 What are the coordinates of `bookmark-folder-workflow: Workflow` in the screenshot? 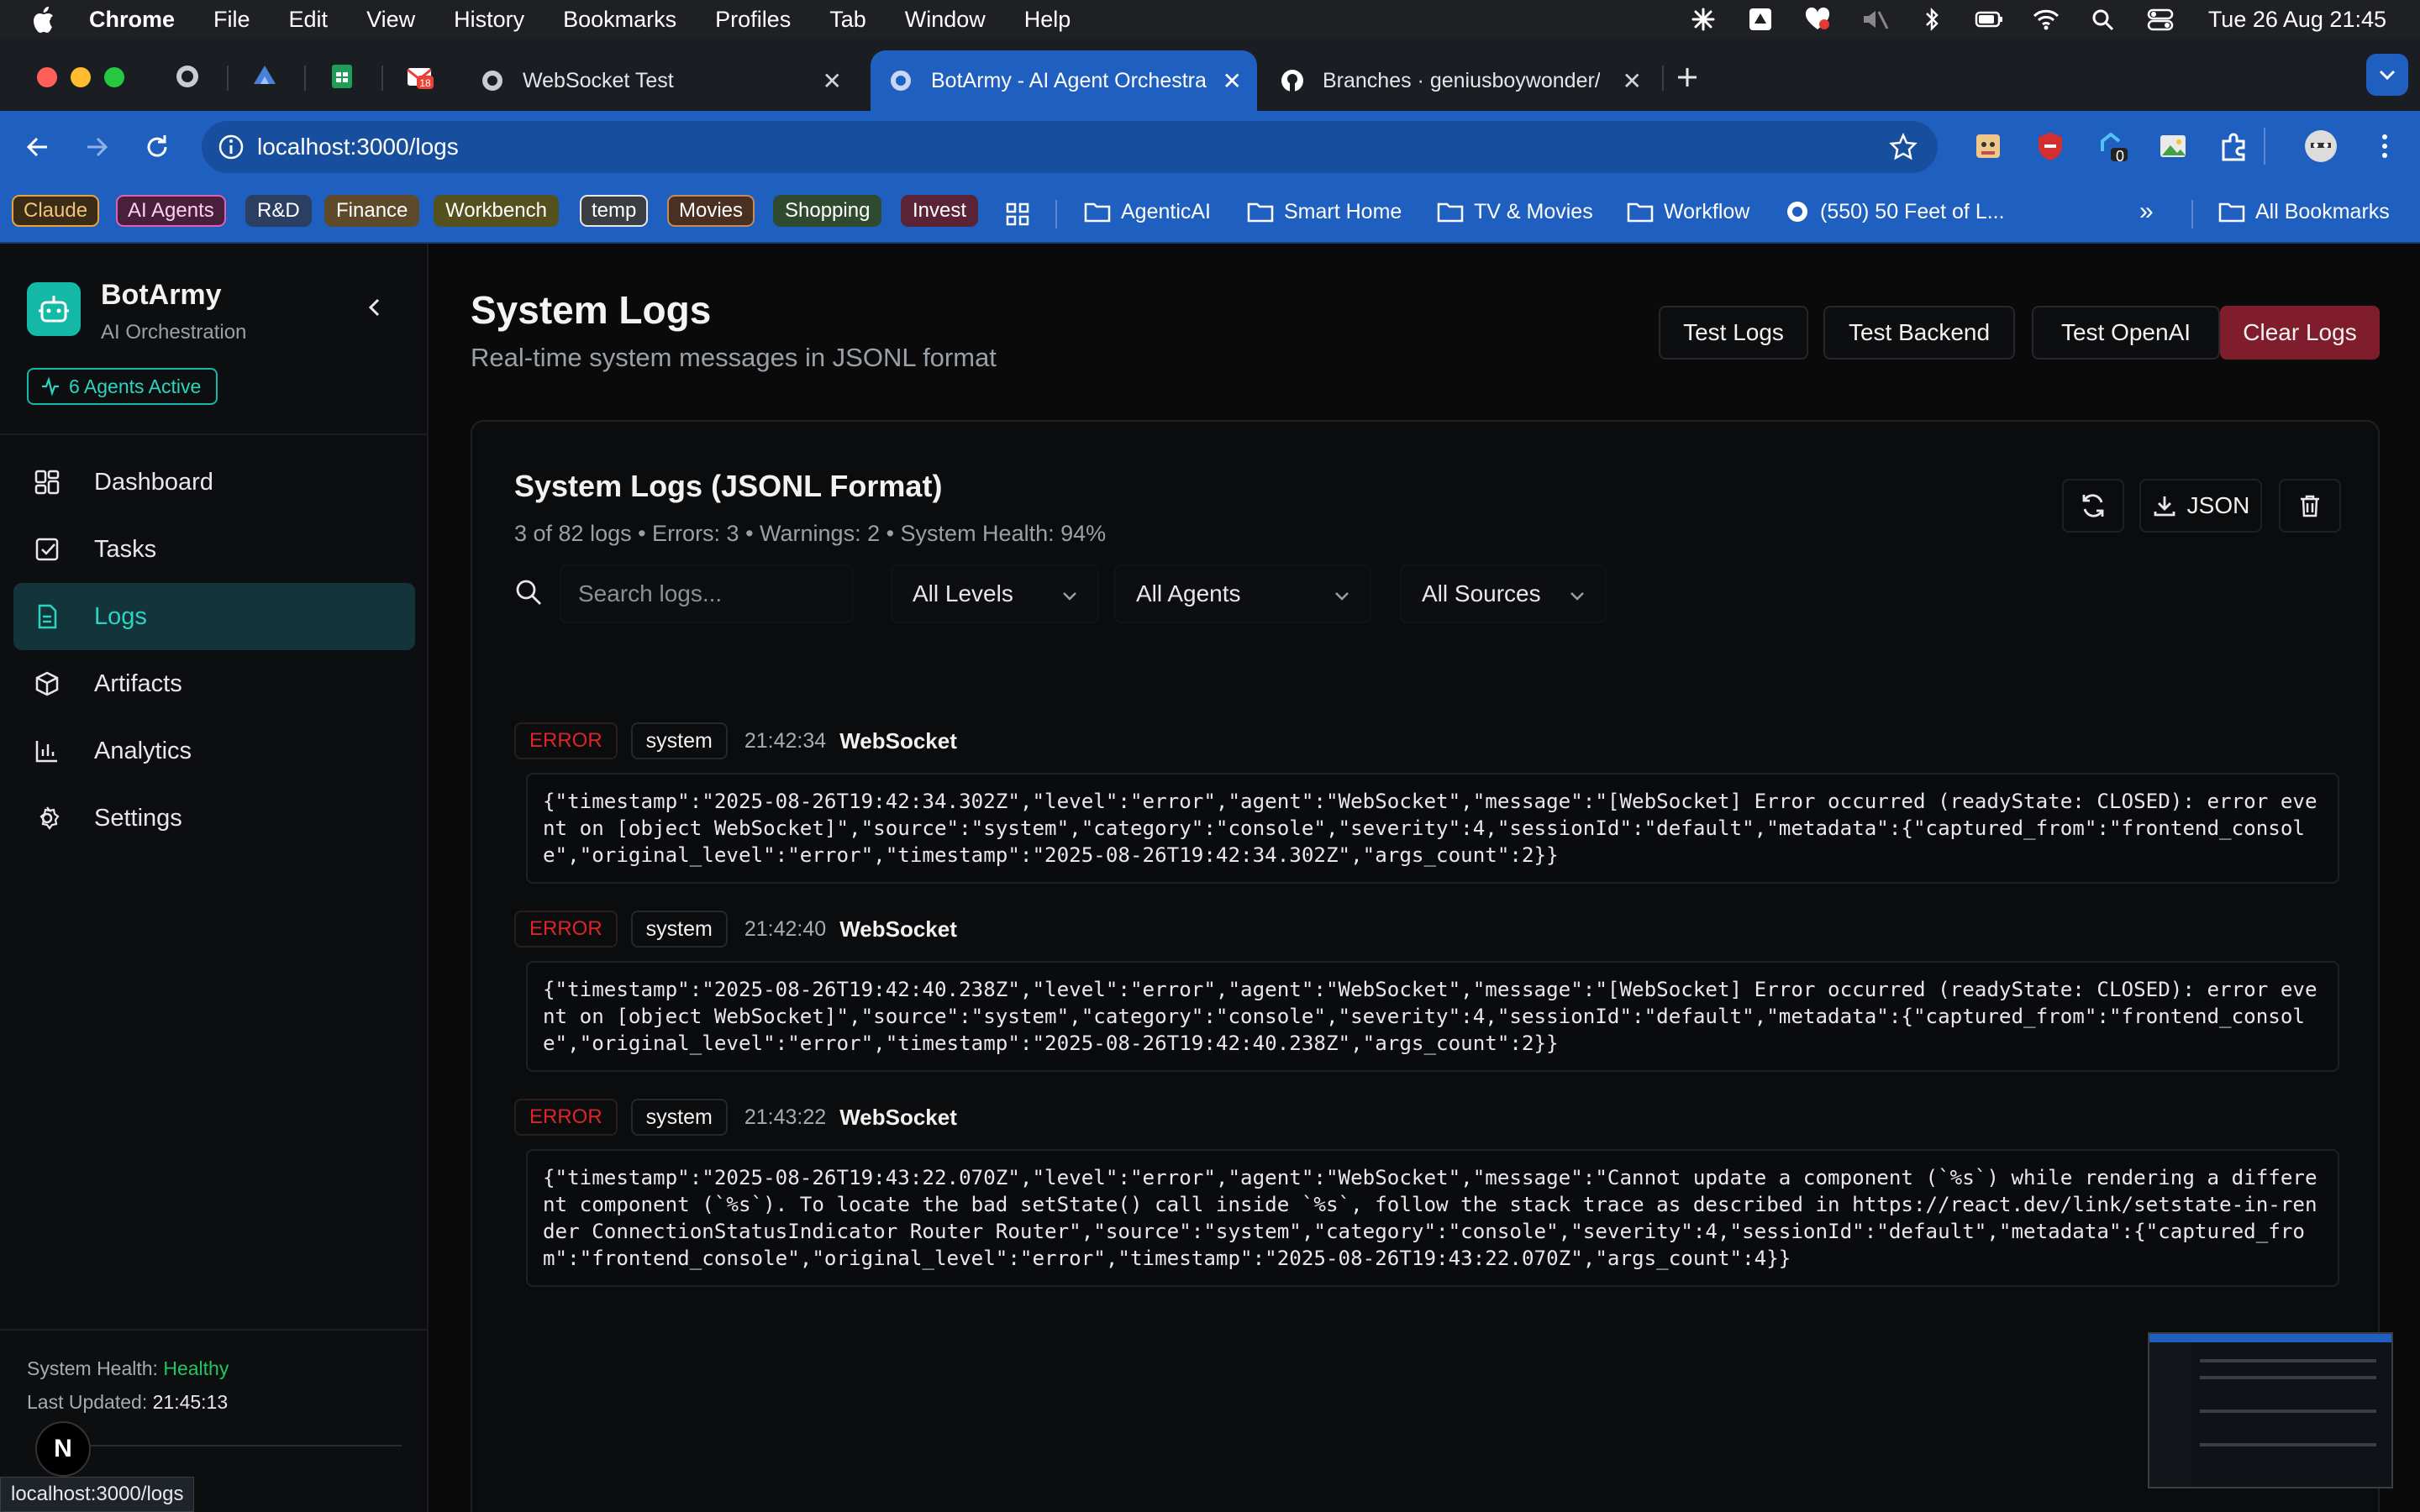 It's located at (1688, 211).